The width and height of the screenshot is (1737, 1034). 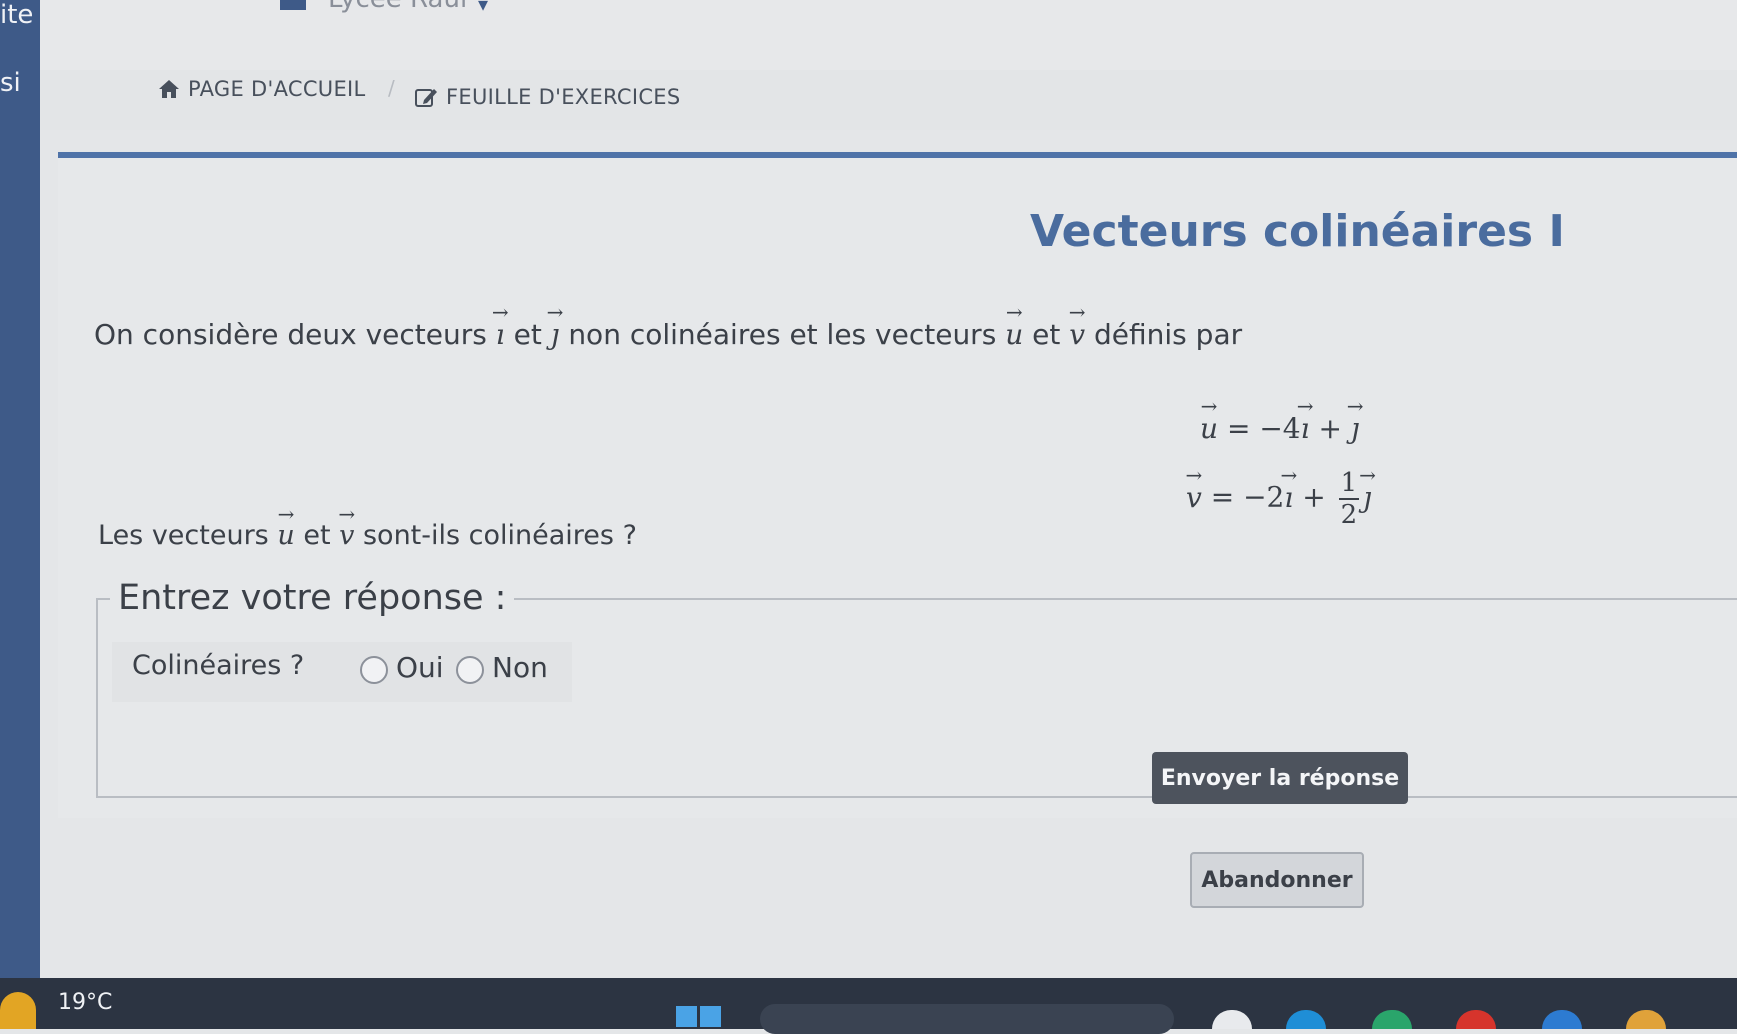 I want to click on question-vector-u: → u, so click(x=286, y=526).